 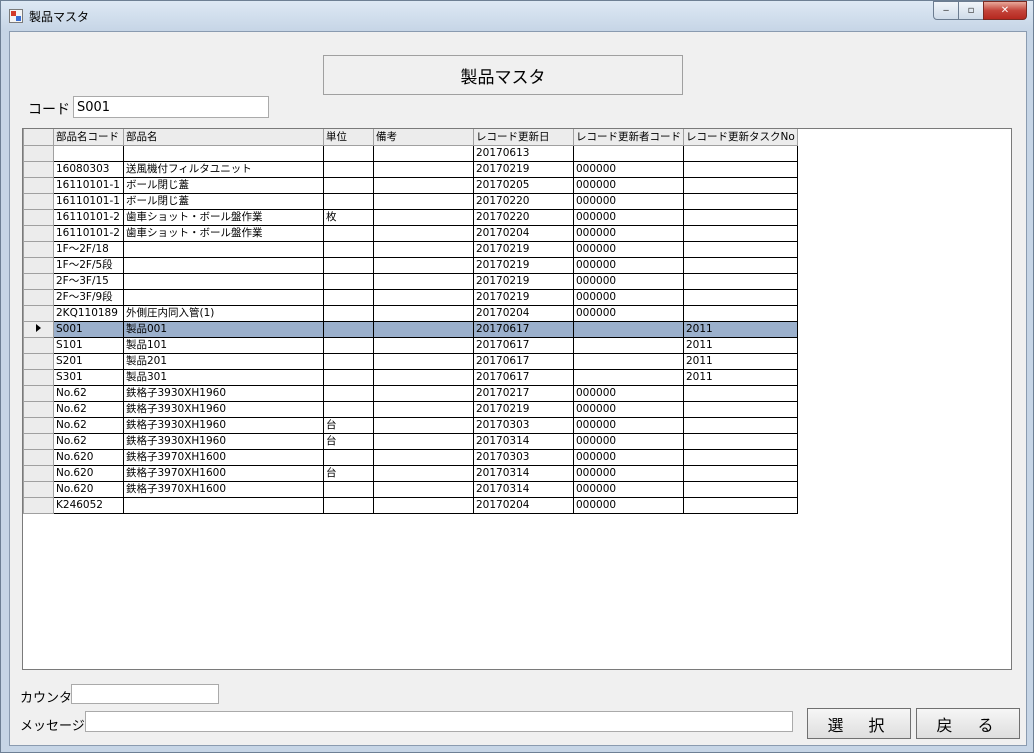 What do you see at coordinates (968, 723) in the screenshot?
I see `back-button: 戻 る` at bounding box center [968, 723].